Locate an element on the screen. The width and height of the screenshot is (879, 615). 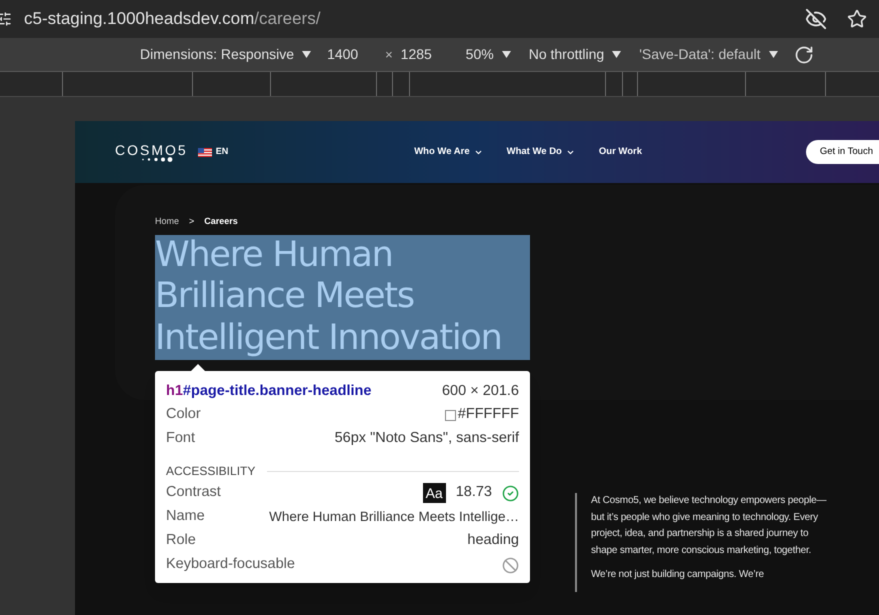
eye-off-icon is located at coordinates (816, 19).